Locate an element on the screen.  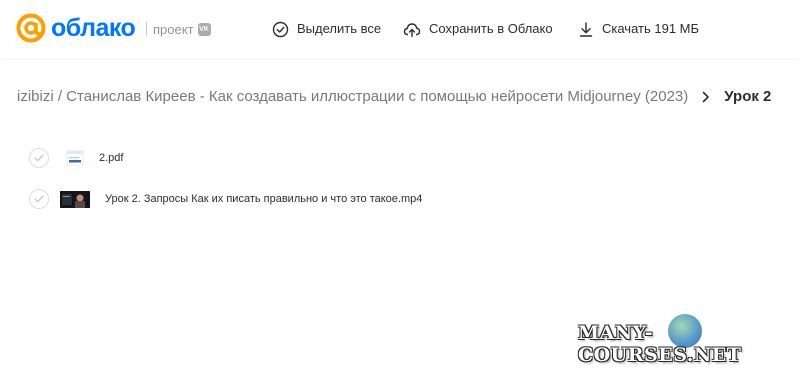
watermark: MANY-COURSES.NET is located at coordinates (660, 344).